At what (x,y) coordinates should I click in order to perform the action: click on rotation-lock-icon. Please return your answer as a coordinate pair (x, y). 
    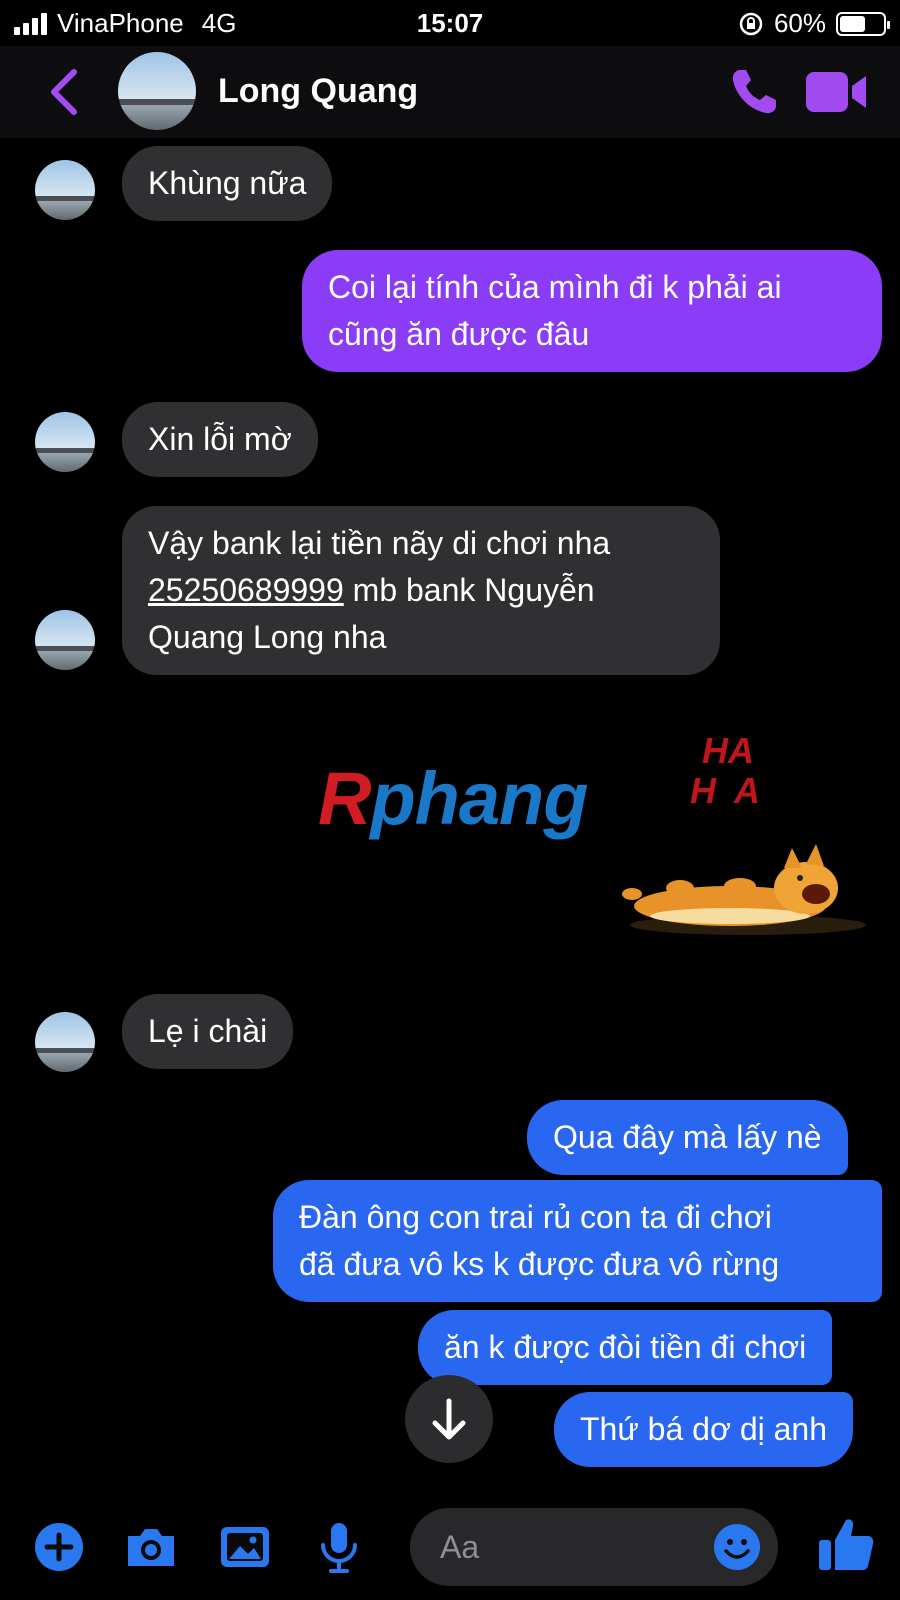
    Looking at the image, I should click on (751, 23).